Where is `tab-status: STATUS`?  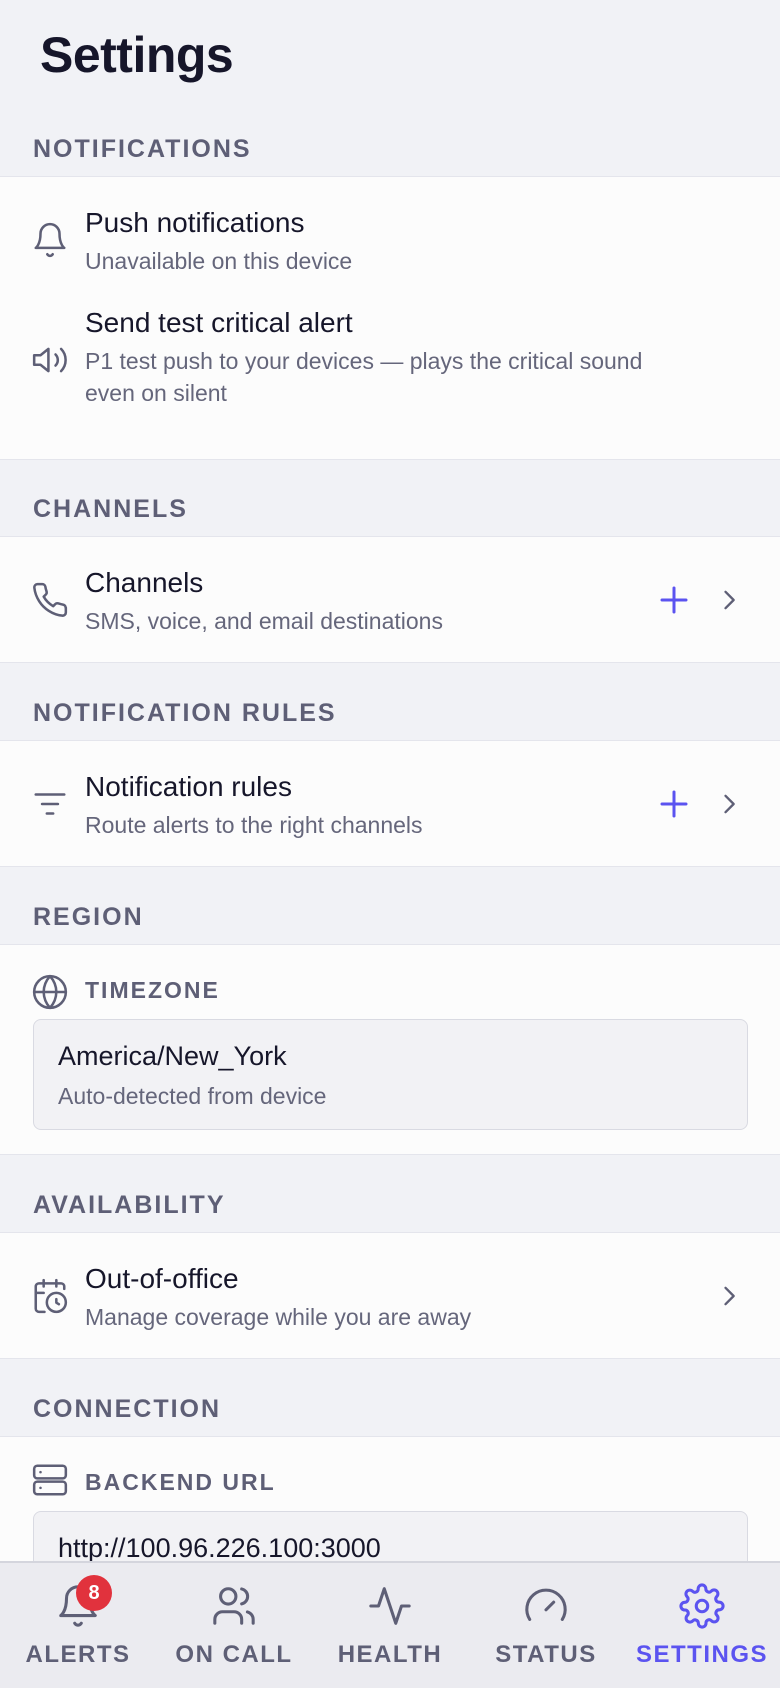
tab-status: STATUS is located at coordinates (546, 1625).